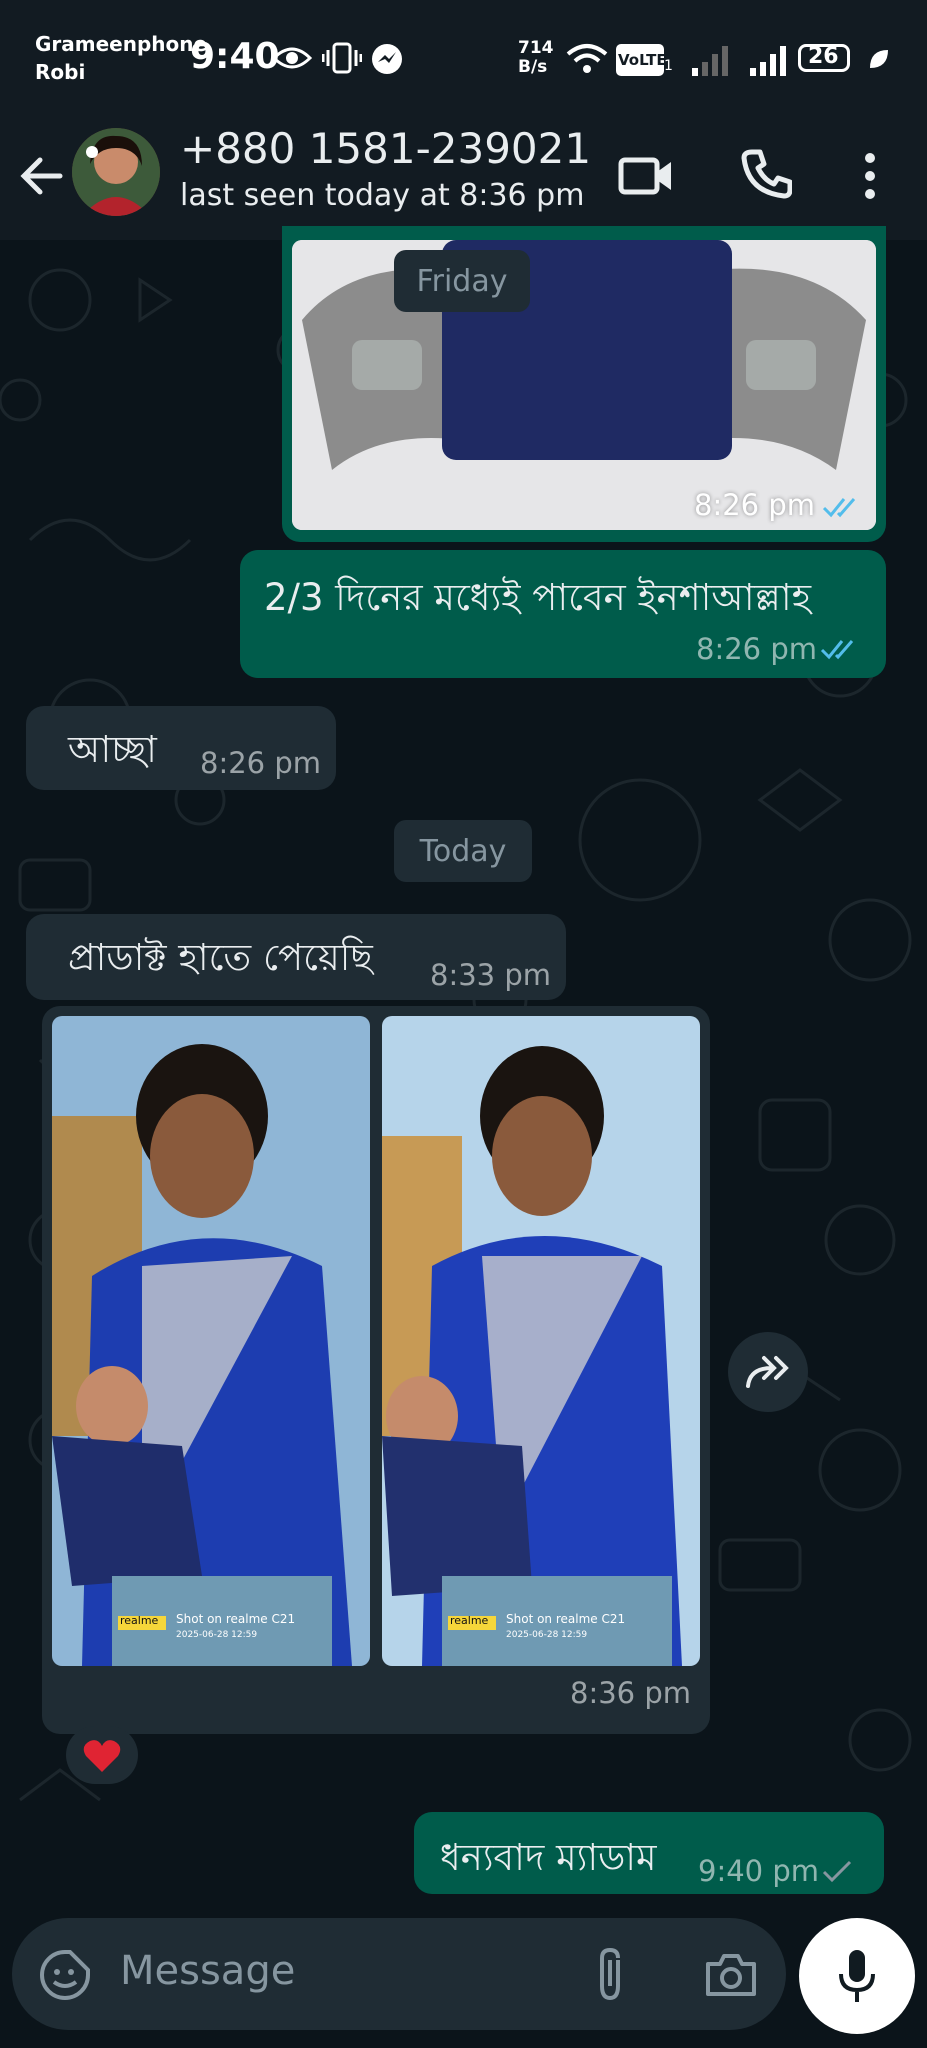 This screenshot has width=927, height=2048. What do you see at coordinates (387, 59) in the screenshot?
I see `messenger-icon` at bounding box center [387, 59].